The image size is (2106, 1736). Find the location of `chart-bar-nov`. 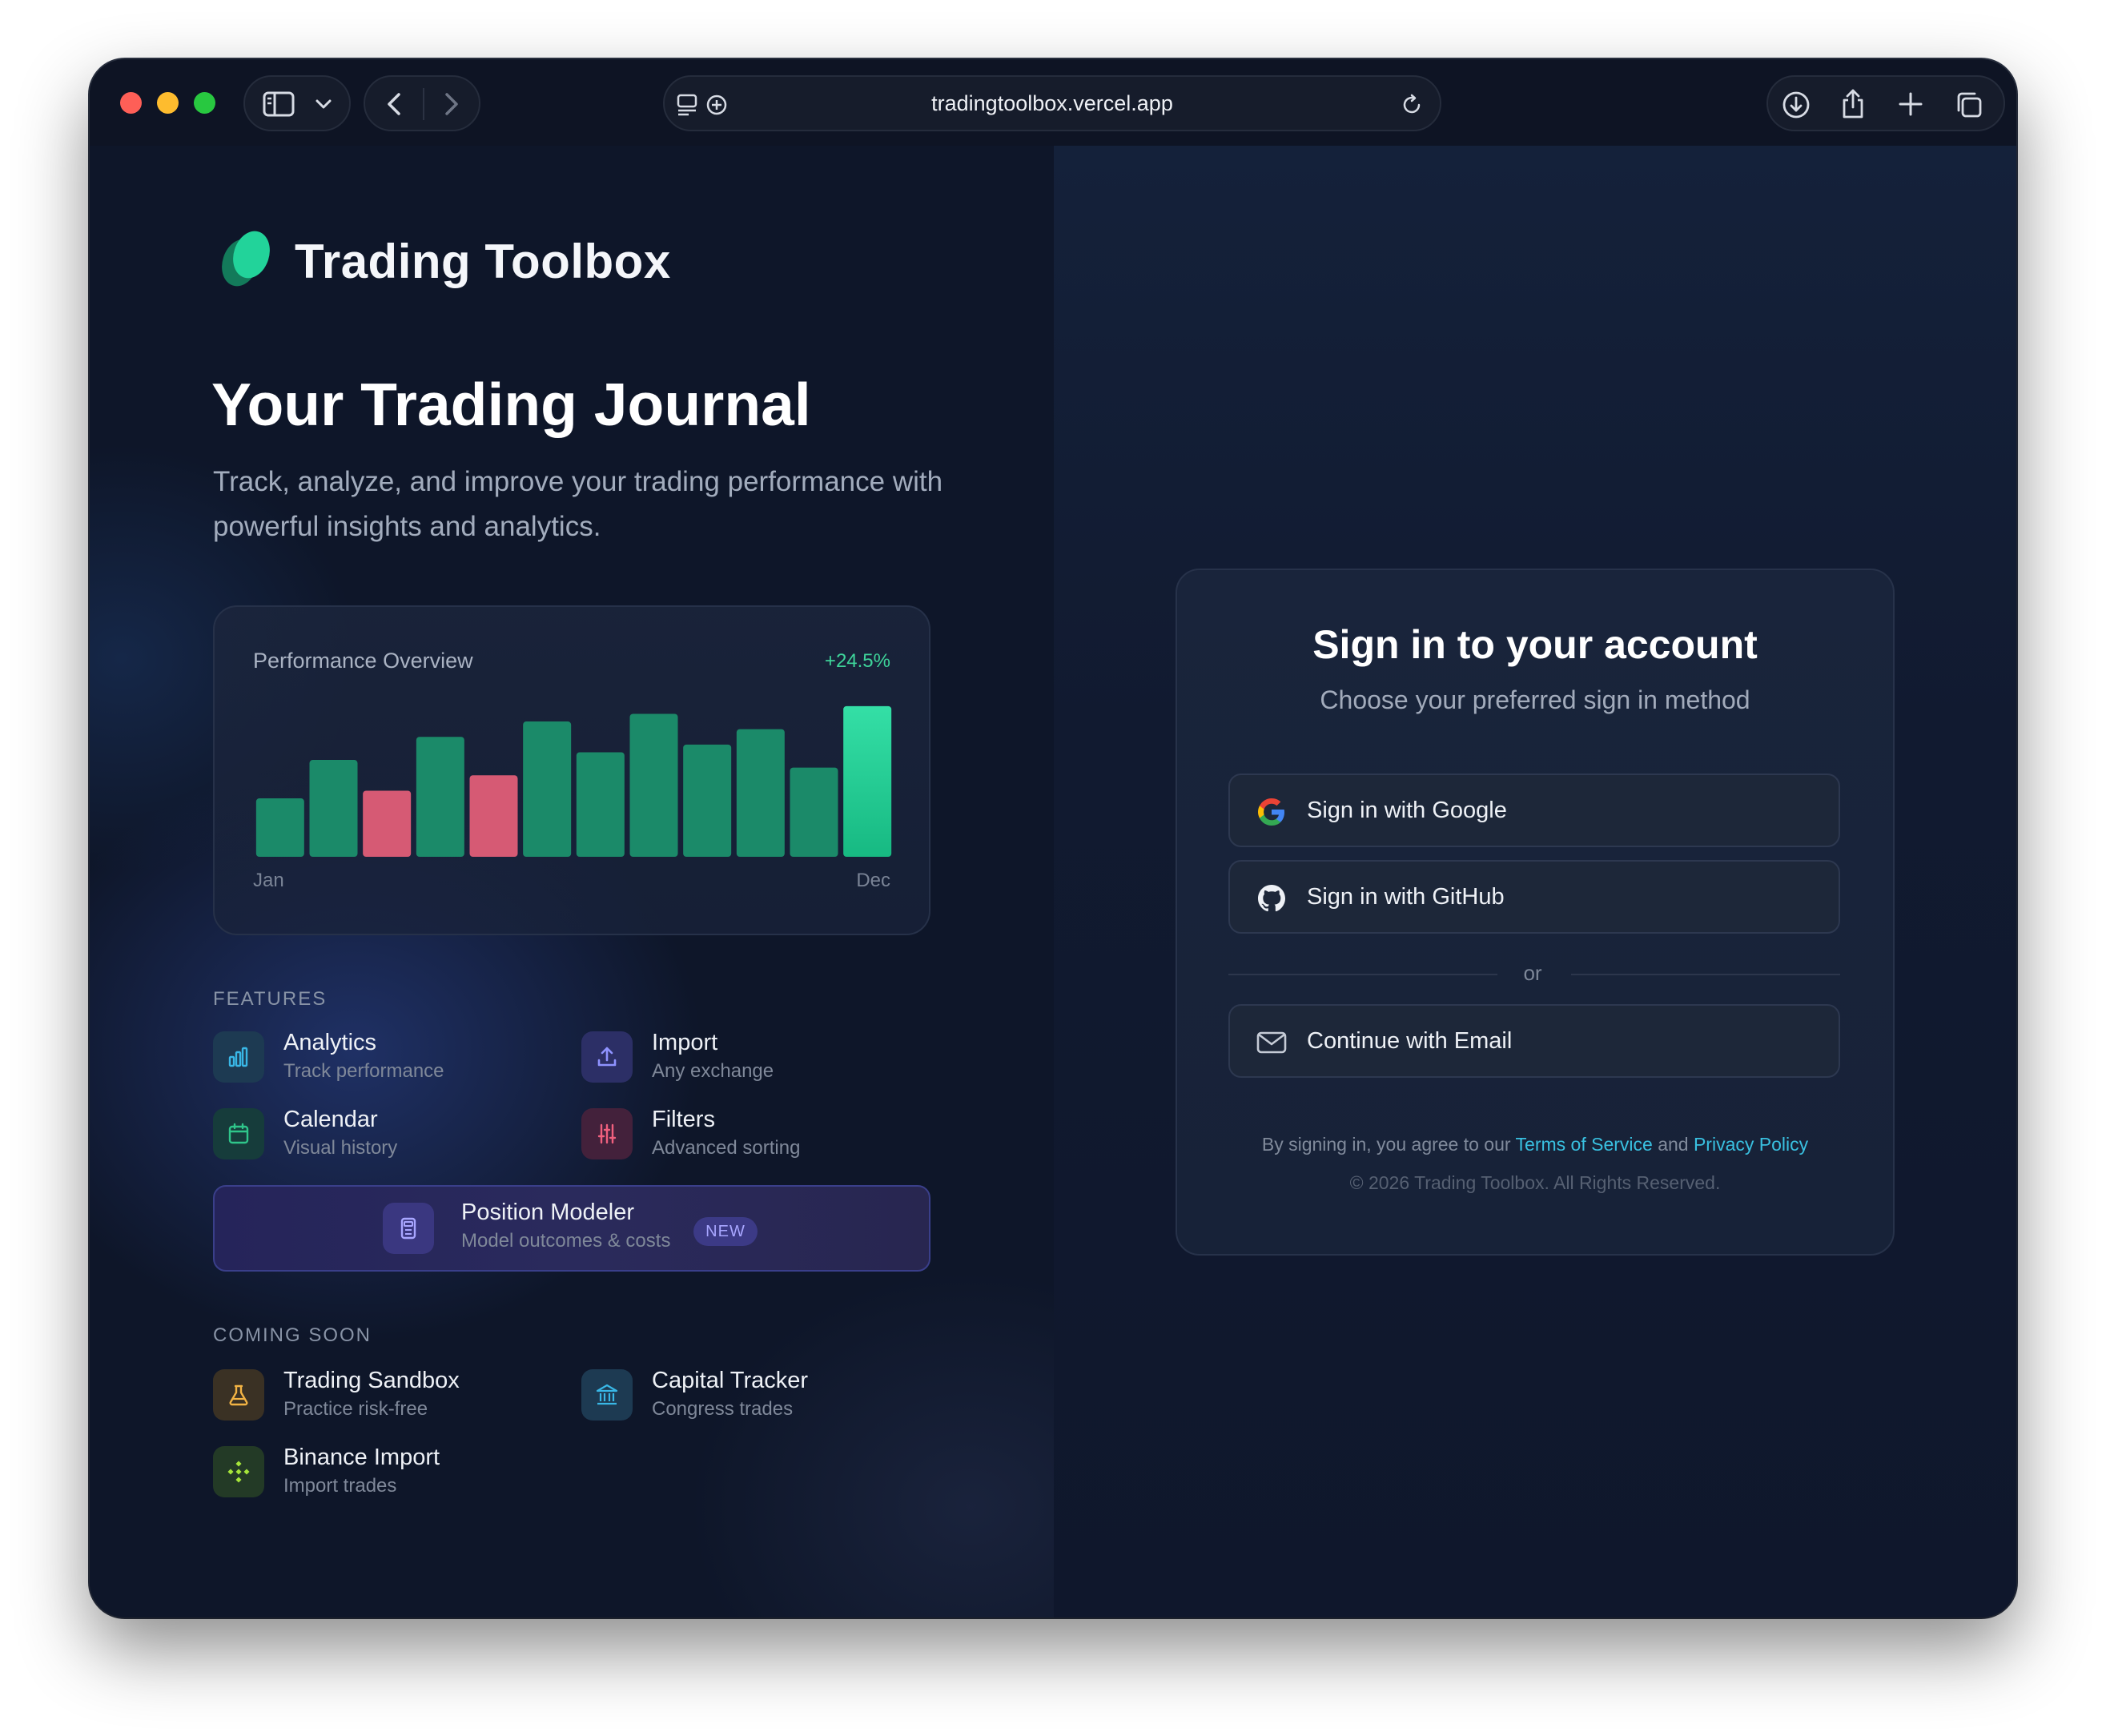

chart-bar-nov is located at coordinates (814, 812).